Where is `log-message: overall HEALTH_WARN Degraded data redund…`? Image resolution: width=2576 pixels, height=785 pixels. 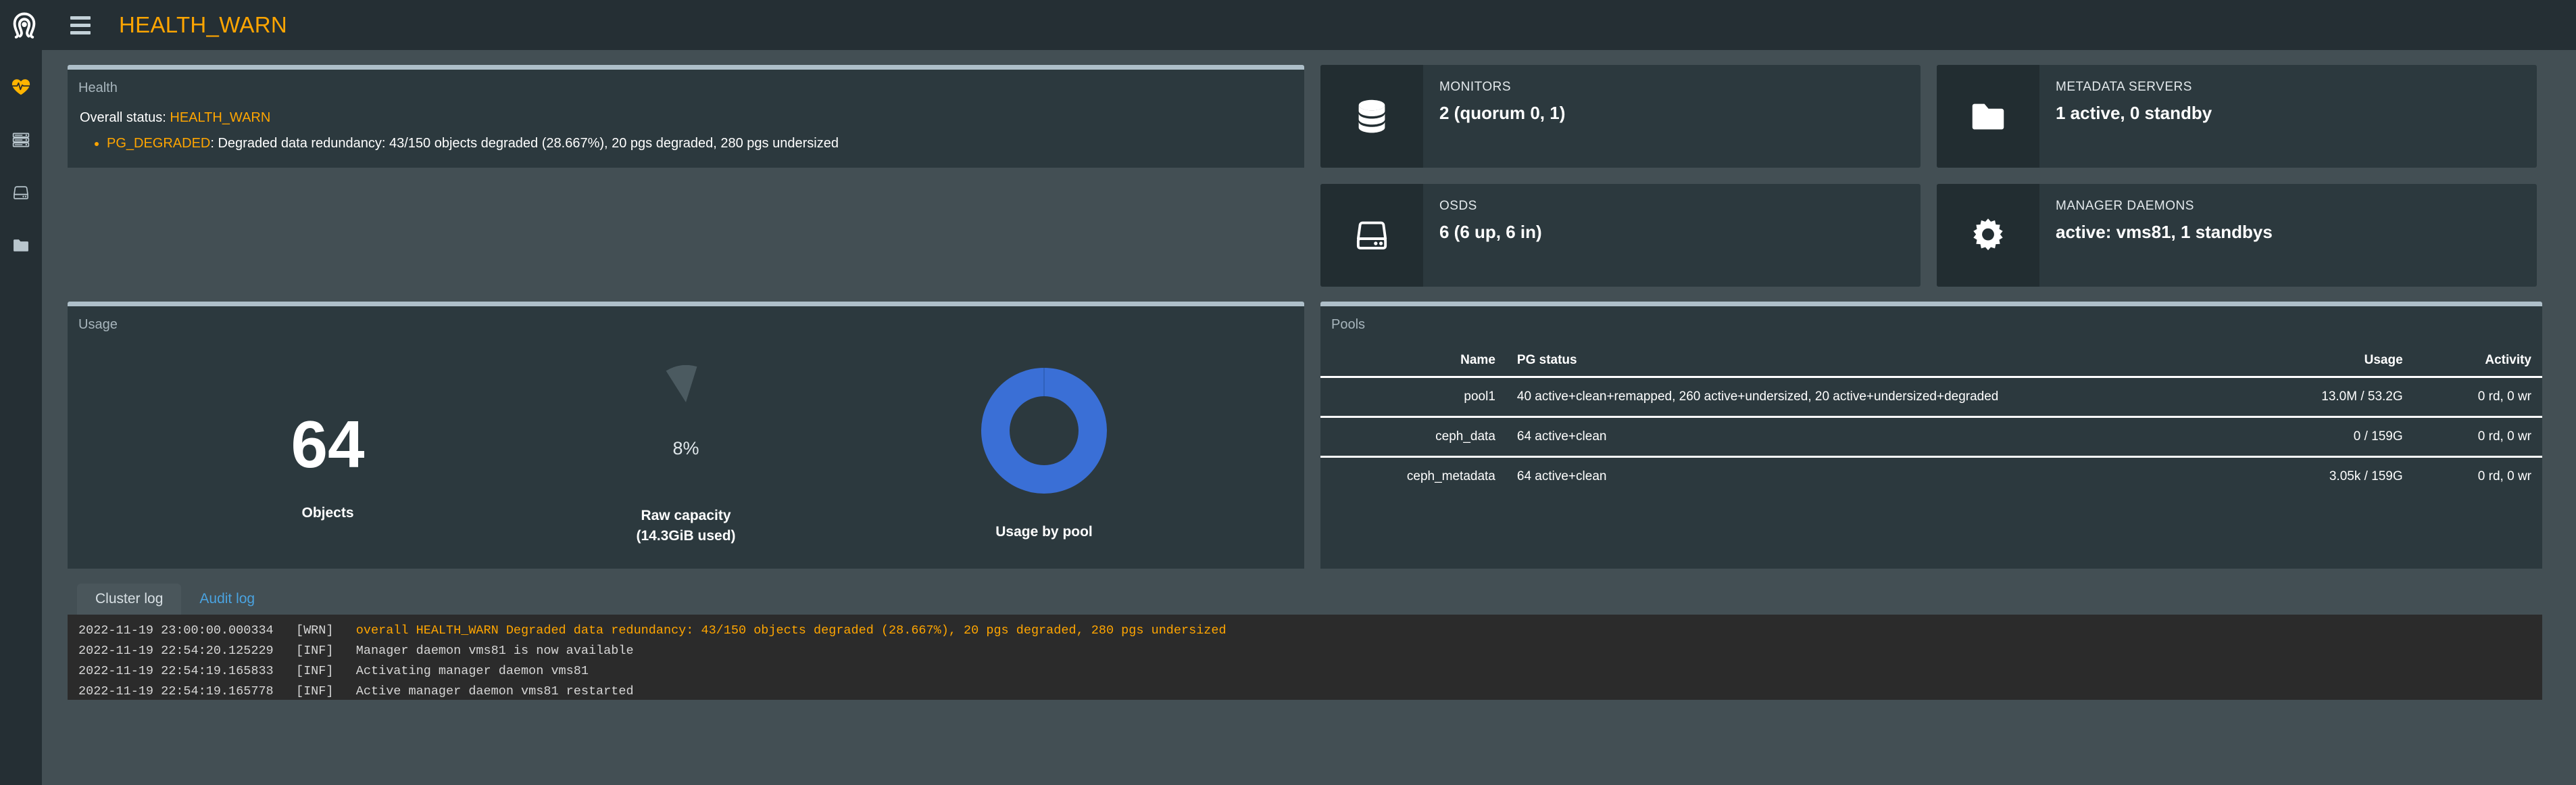 log-message: overall HEALTH_WARN Degraded data redund… is located at coordinates (791, 630).